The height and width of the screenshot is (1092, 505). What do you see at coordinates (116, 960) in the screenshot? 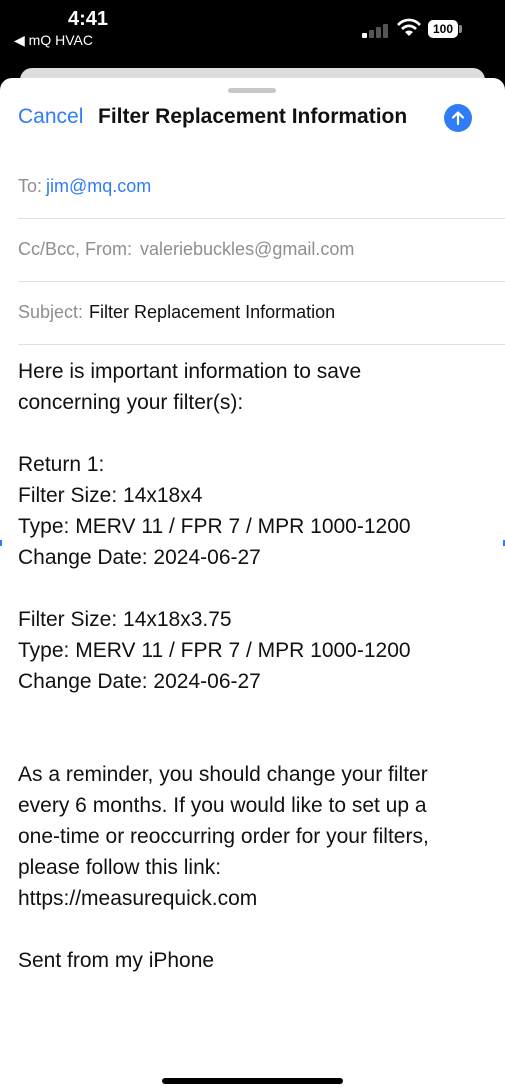
I see `body-line: Sent from my iPhone` at bounding box center [116, 960].